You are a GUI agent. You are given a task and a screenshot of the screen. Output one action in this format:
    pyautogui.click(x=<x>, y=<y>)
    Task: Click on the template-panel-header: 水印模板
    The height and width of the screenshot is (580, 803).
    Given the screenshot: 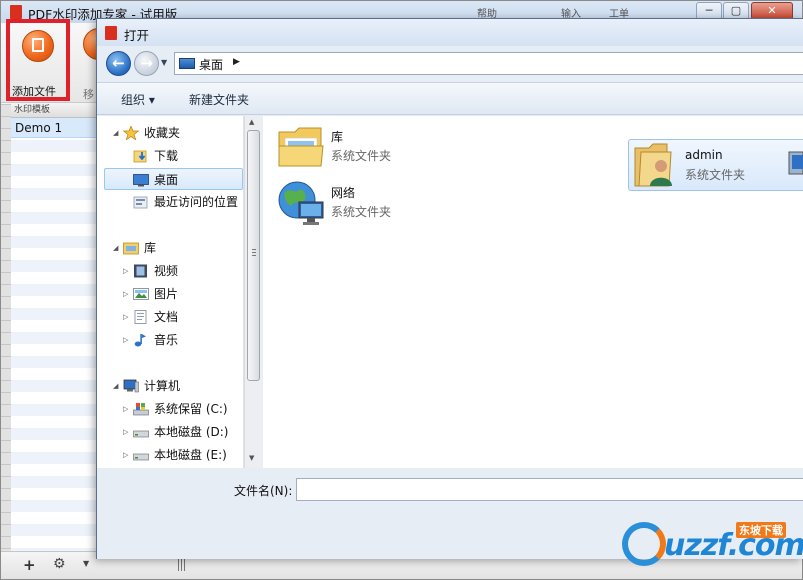 What is the action you would take?
    pyautogui.click(x=53, y=111)
    